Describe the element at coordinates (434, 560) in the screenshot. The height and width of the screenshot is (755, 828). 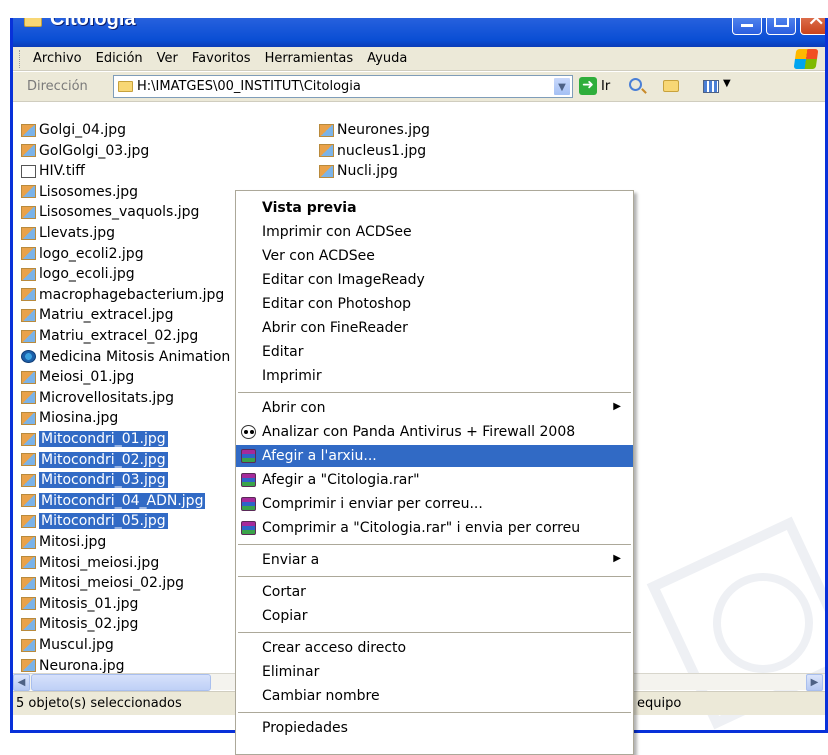
I see `context-menu-item: Enviar a ▶` at that location.